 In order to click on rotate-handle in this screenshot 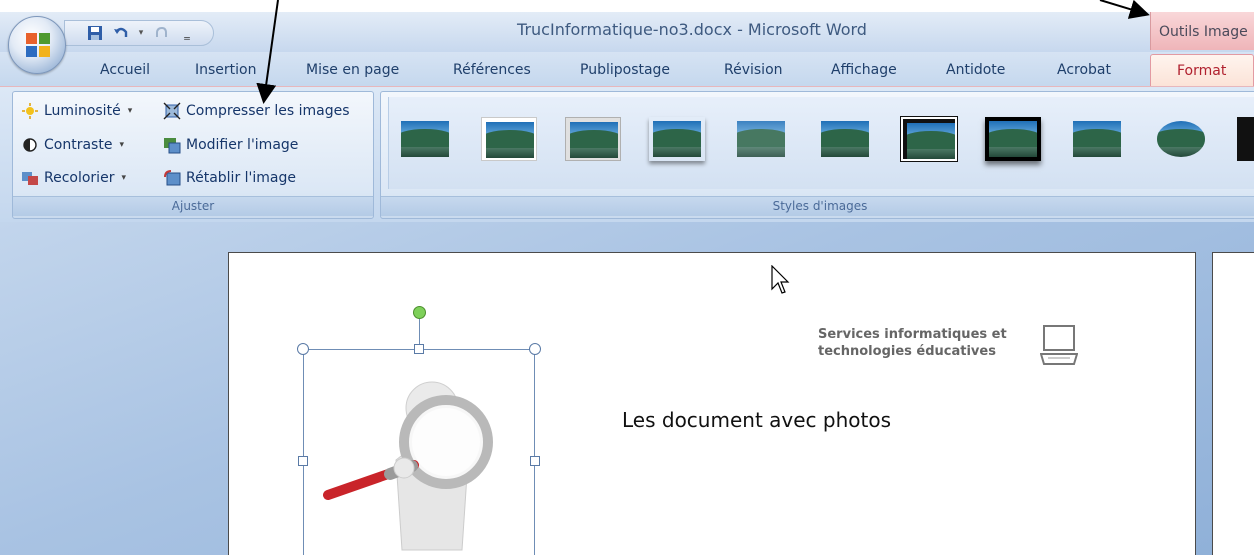, I will do `click(419, 312)`.